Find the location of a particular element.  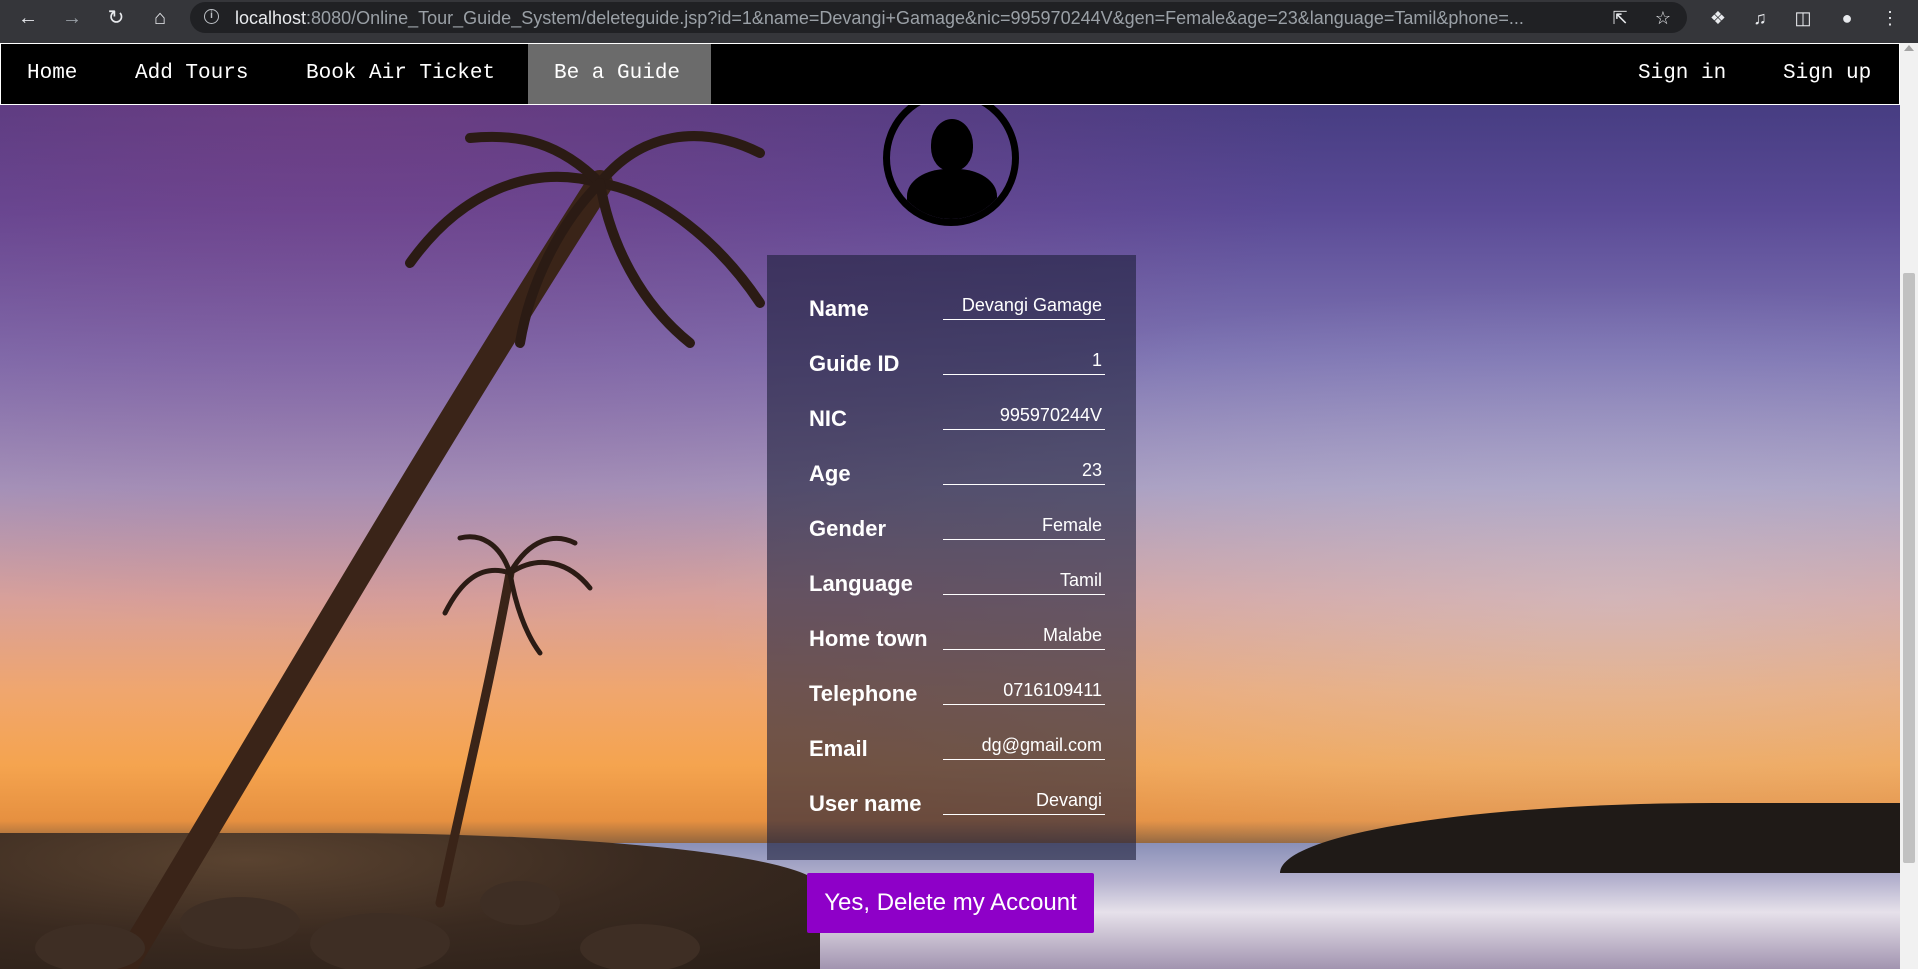

menu-kebab-icon: ⋮ is located at coordinates (1890, 18).